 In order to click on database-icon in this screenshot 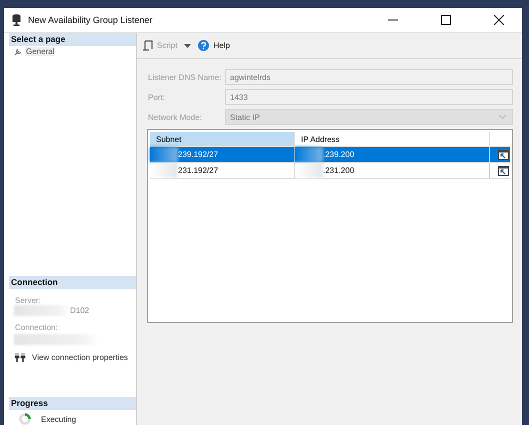, I will do `click(16, 20)`.